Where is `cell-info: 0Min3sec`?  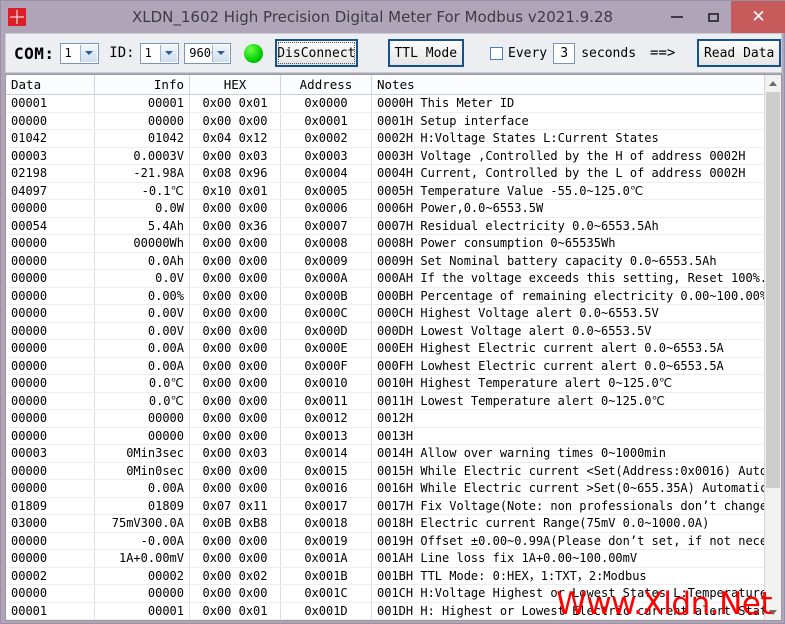
cell-info: 0Min3sec is located at coordinates (142, 453).